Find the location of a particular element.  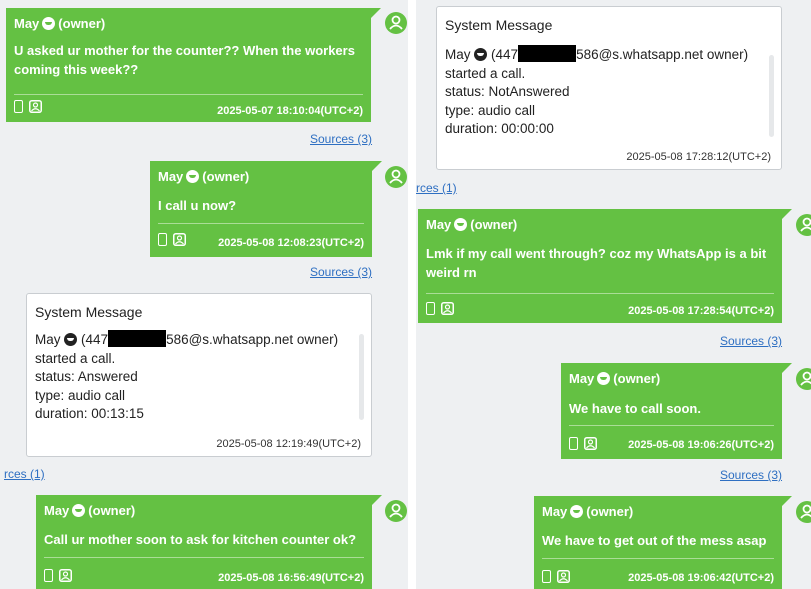

message-timestamp: 2025-05-08 17:28:54(UTC+2) is located at coordinates (701, 311).